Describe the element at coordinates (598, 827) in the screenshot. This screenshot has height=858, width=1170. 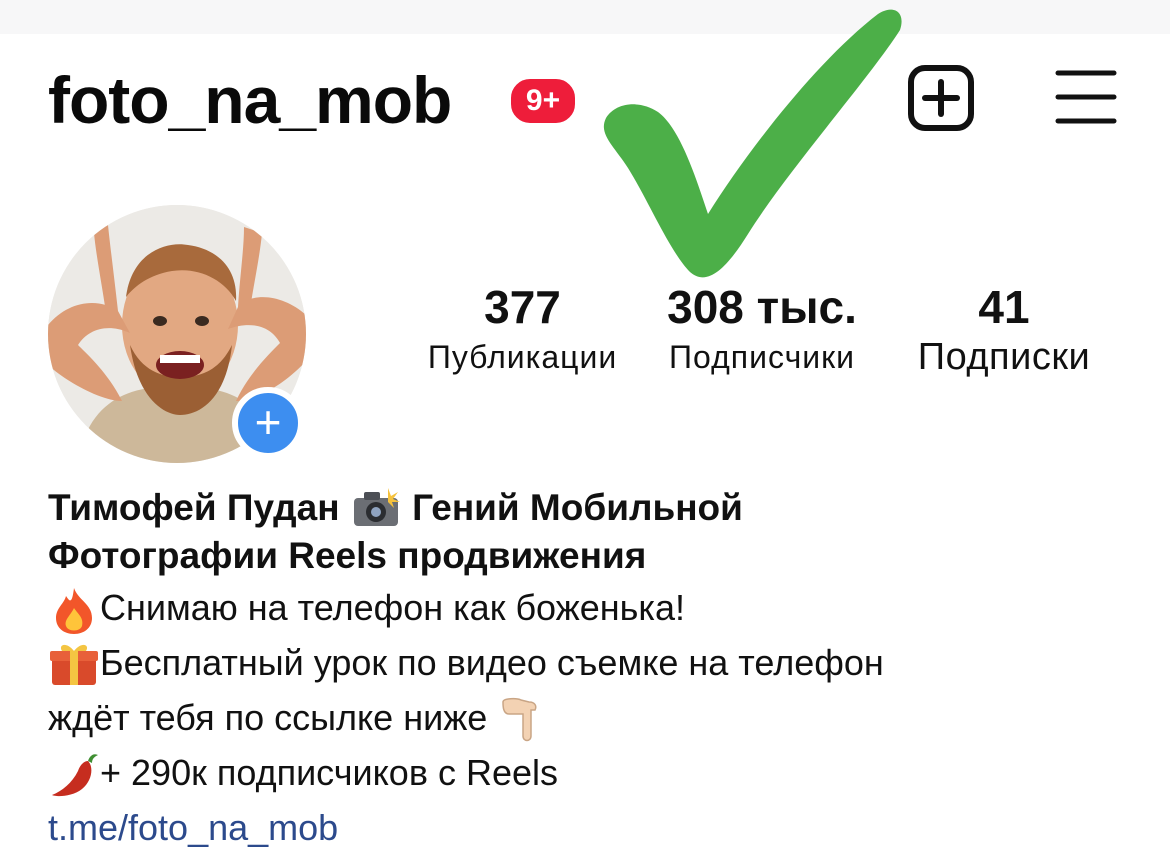
I see `bio-external-link: t.me/foto_na_mob` at that location.